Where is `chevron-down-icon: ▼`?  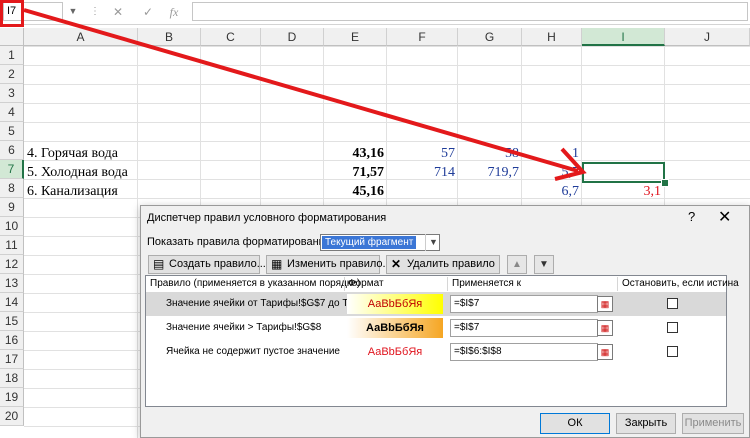
chevron-down-icon: ▼ is located at coordinates (433, 242).